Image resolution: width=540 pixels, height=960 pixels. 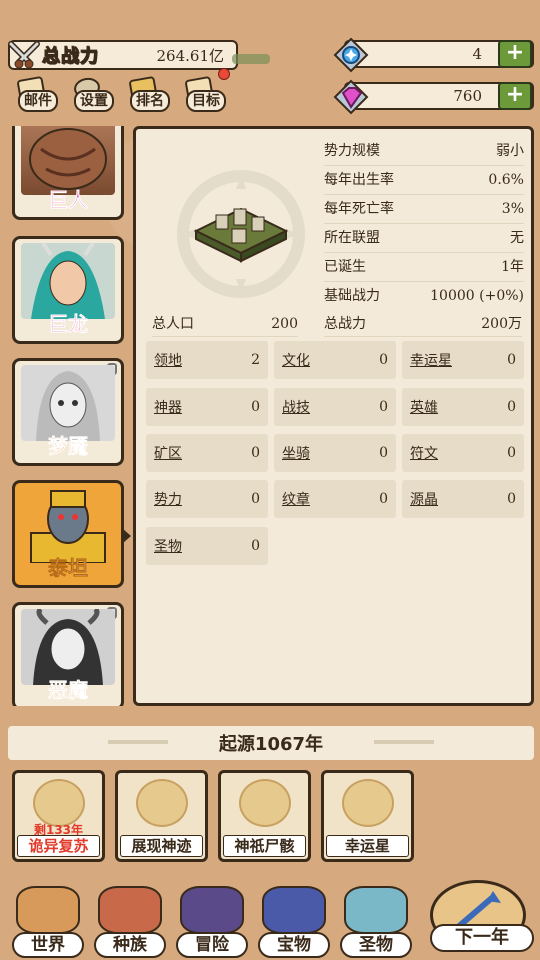 What do you see at coordinates (351, 55) in the screenshot?
I see `crystal-icon` at bounding box center [351, 55].